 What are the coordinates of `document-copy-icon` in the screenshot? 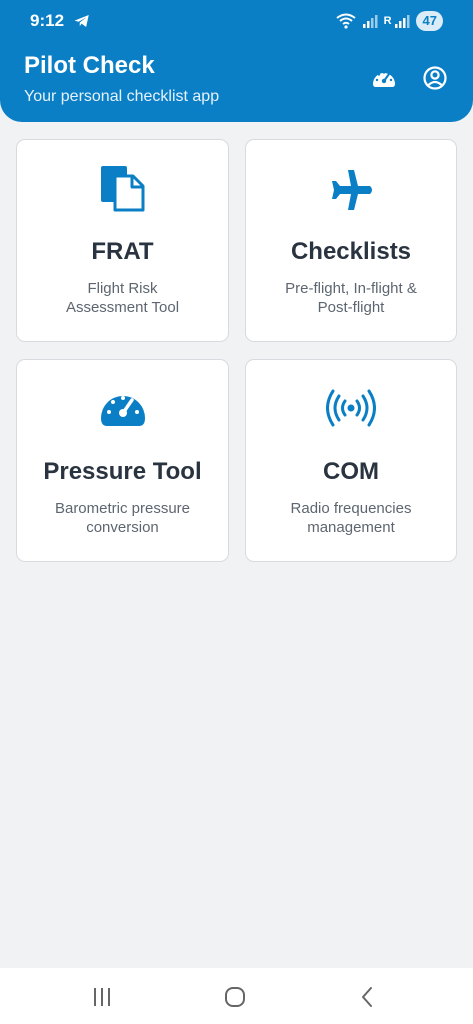 It's located at (122, 189).